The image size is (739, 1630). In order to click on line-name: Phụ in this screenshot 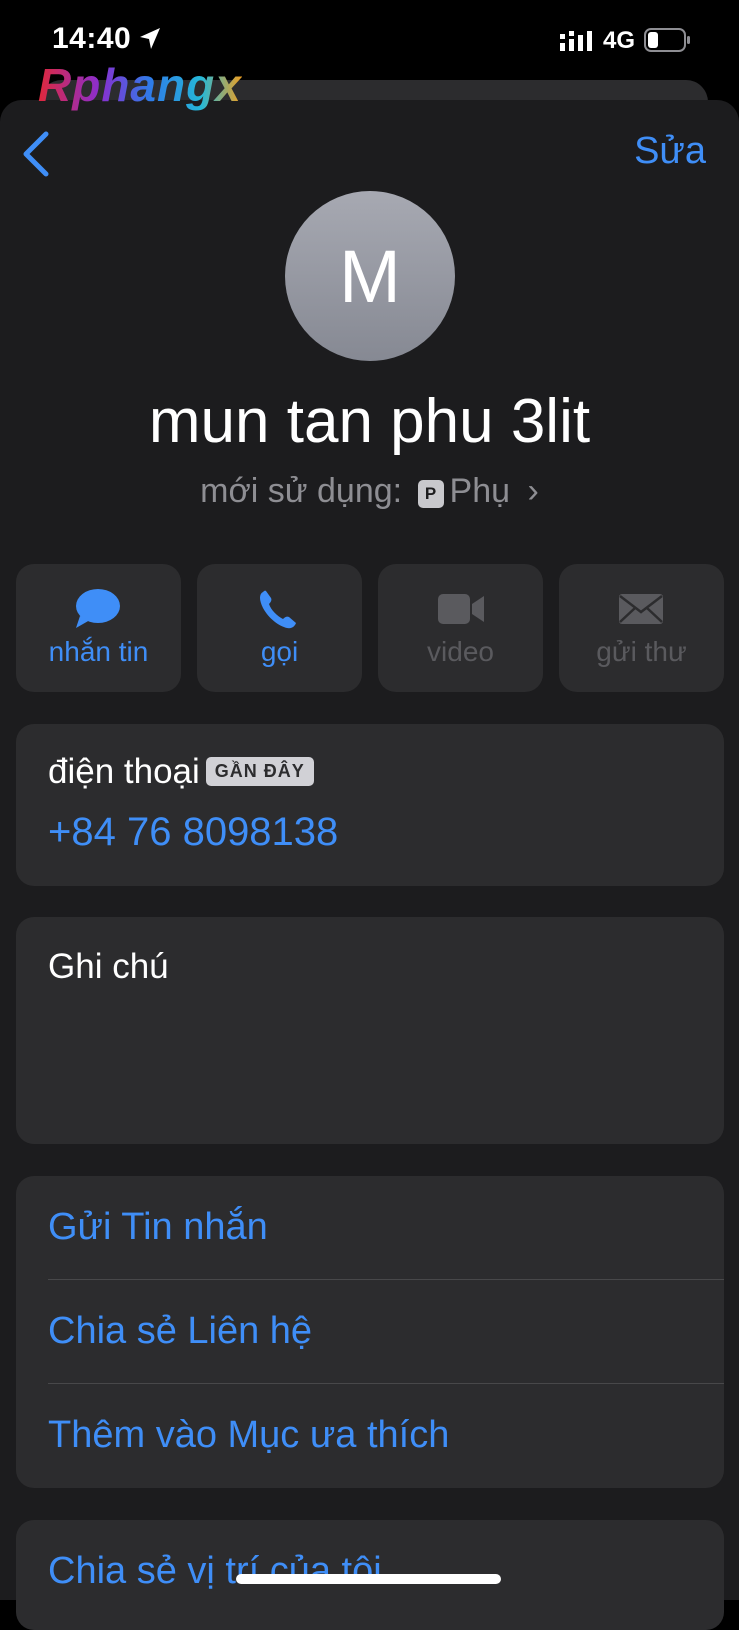, I will do `click(480, 491)`.